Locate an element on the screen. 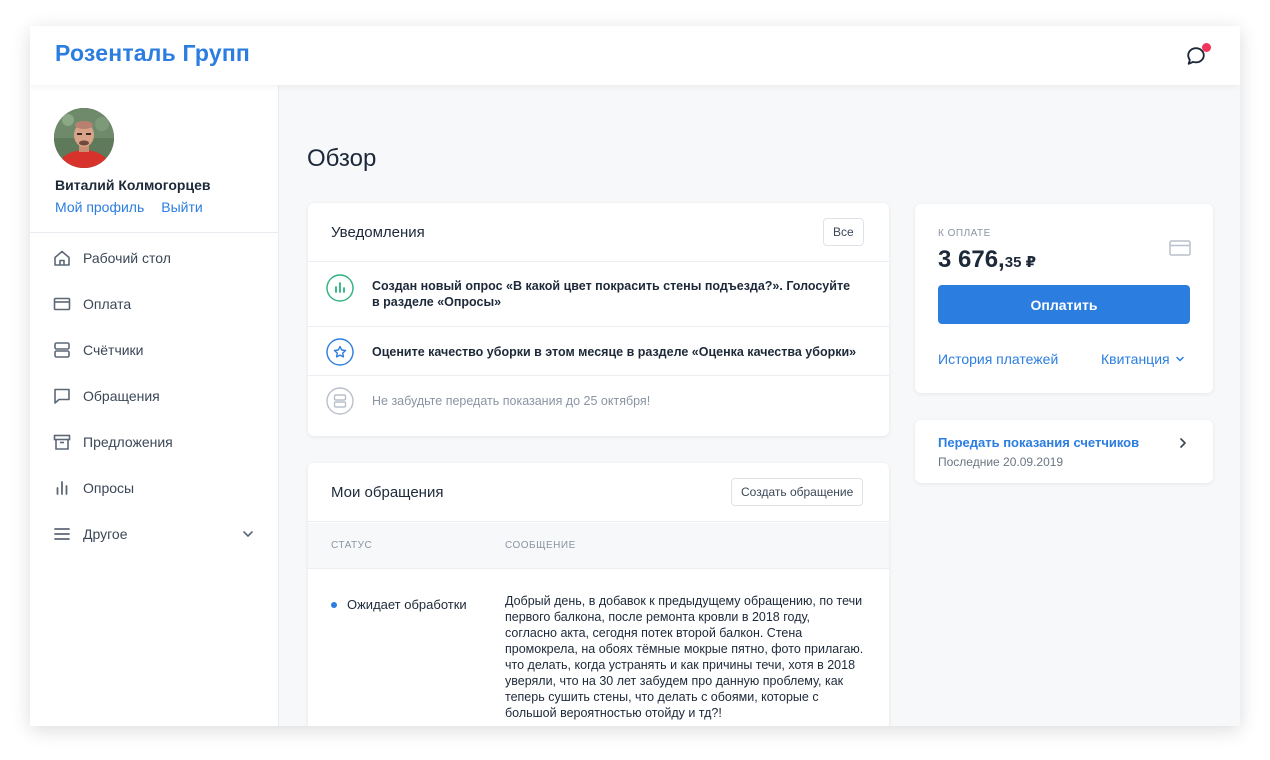 This screenshot has height=760, width=1270. sidebar-item-payment: Оплата is located at coordinates (154, 304).